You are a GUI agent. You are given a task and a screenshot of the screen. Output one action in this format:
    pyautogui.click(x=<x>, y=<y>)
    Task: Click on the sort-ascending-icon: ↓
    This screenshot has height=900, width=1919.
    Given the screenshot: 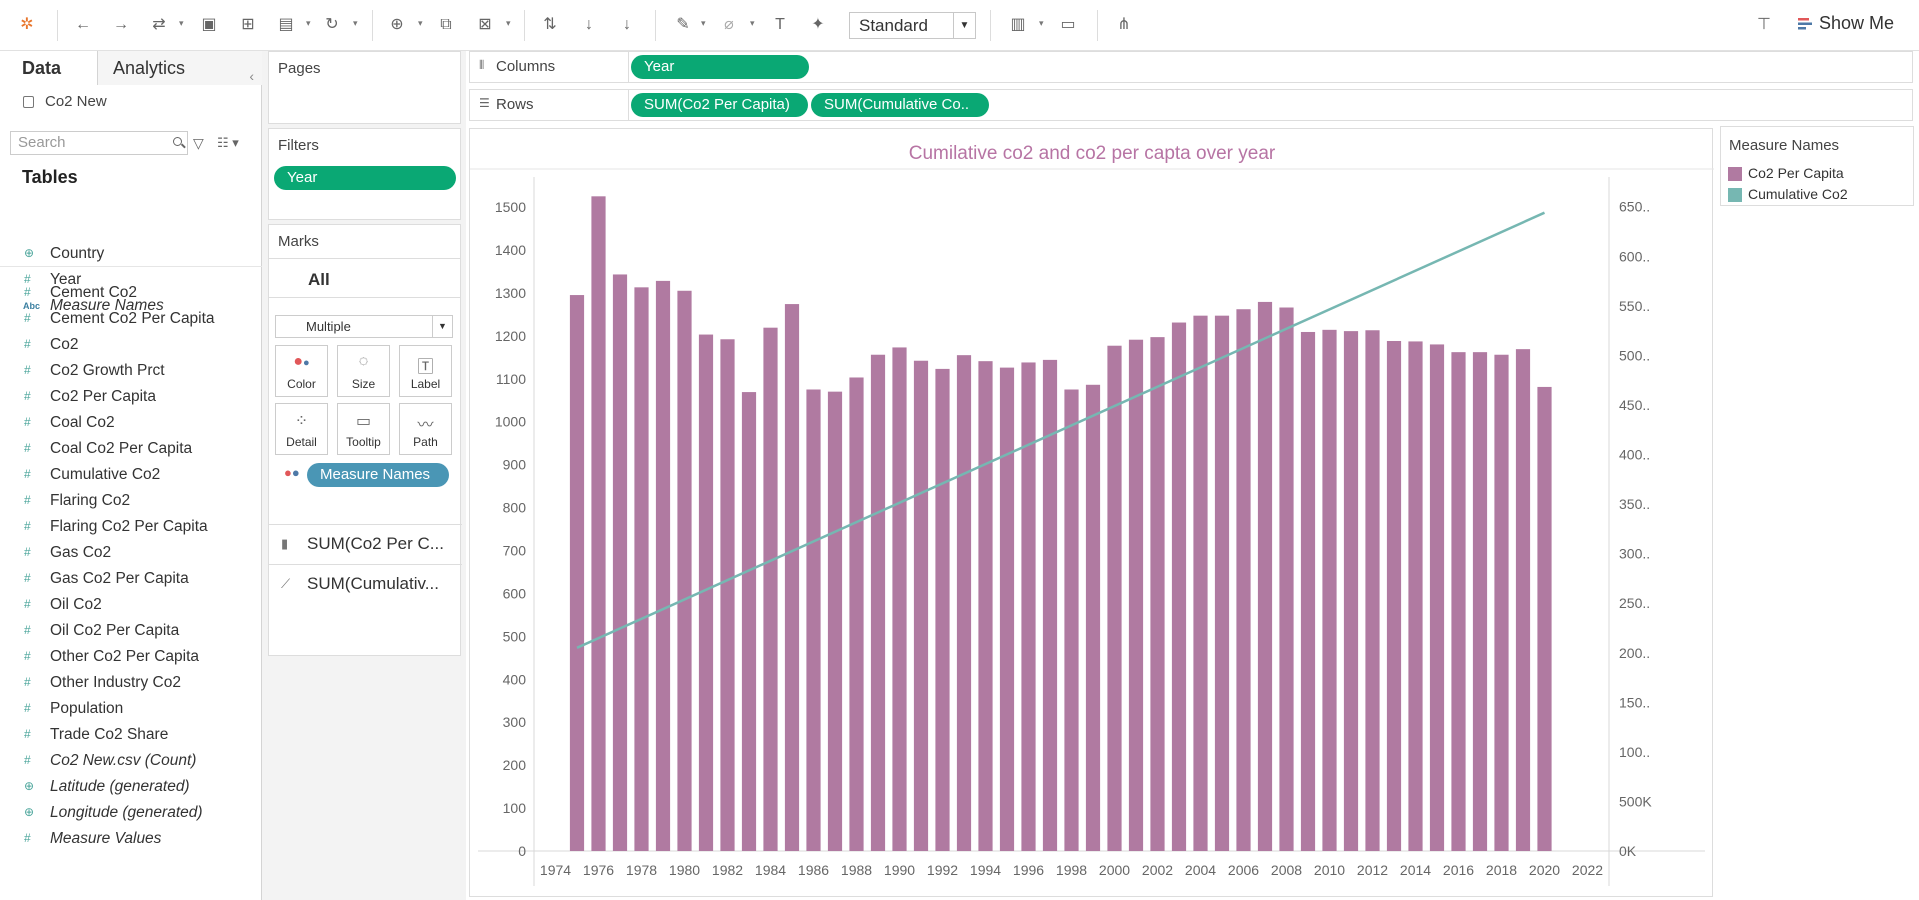 What is the action you would take?
    pyautogui.click(x=589, y=25)
    